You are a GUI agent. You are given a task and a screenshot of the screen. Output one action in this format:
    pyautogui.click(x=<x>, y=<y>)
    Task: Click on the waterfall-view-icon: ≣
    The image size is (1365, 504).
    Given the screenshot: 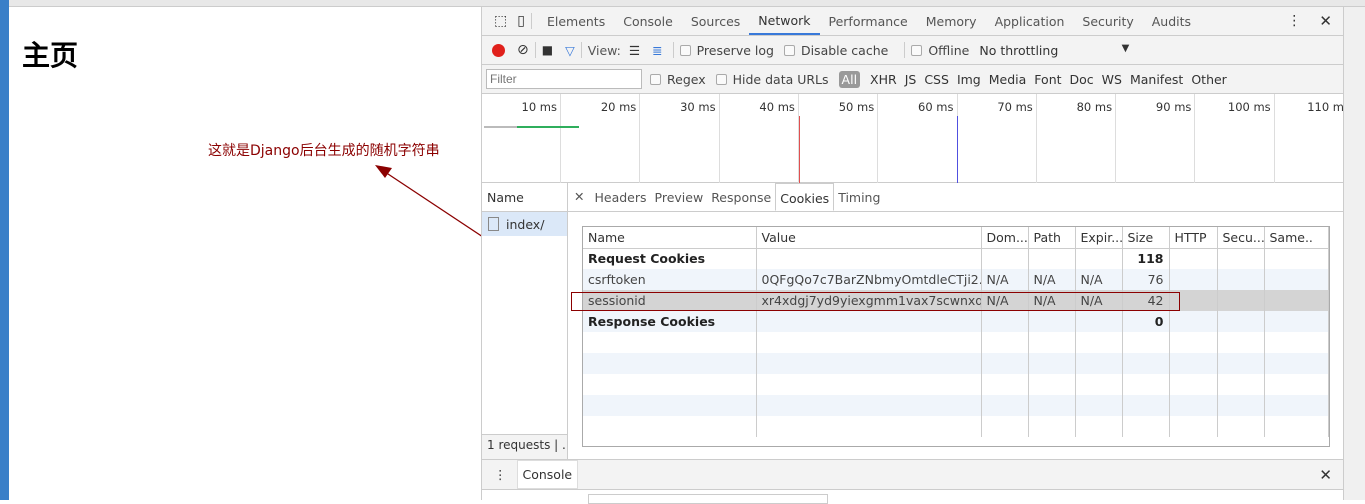 What is the action you would take?
    pyautogui.click(x=657, y=50)
    